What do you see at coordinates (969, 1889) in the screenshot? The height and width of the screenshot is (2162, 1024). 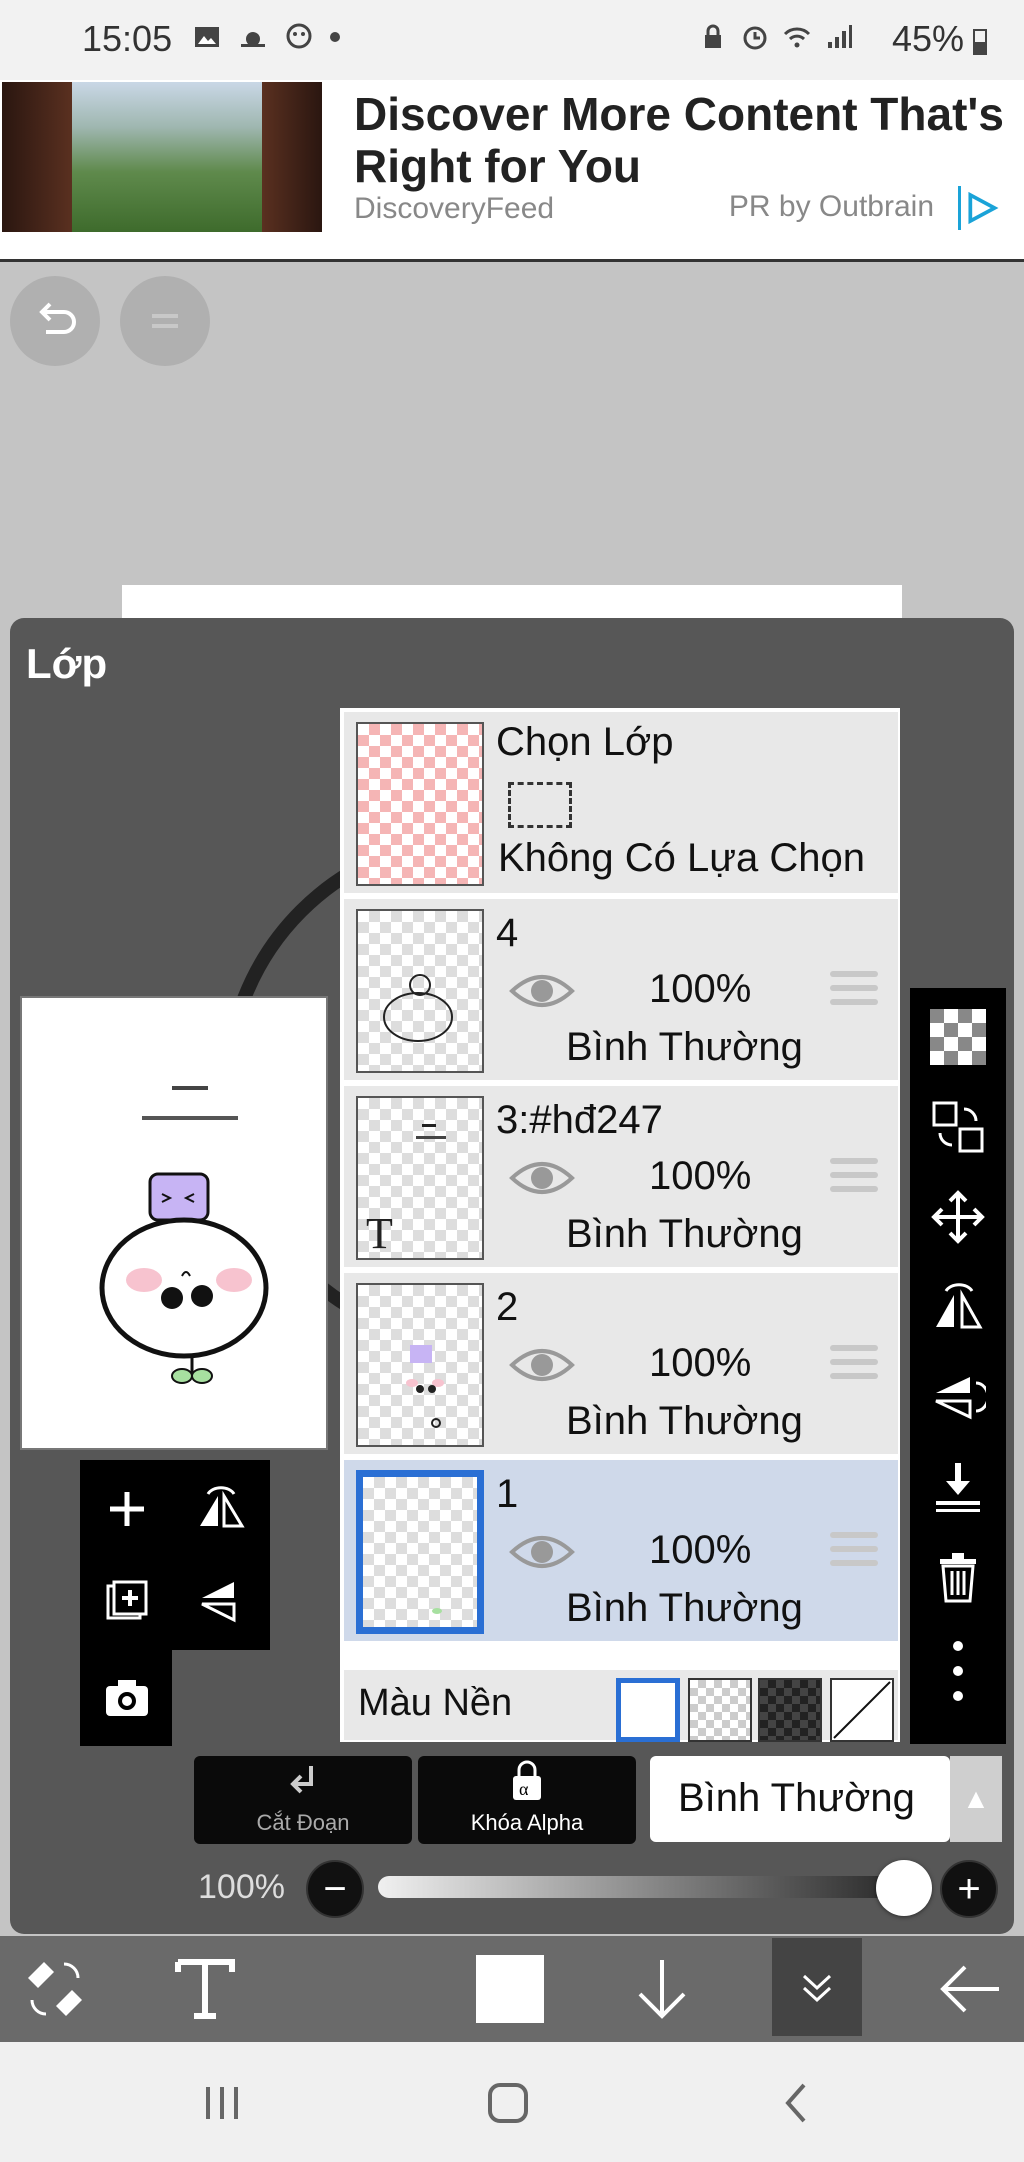 I see `opacity-increase-button: +` at bounding box center [969, 1889].